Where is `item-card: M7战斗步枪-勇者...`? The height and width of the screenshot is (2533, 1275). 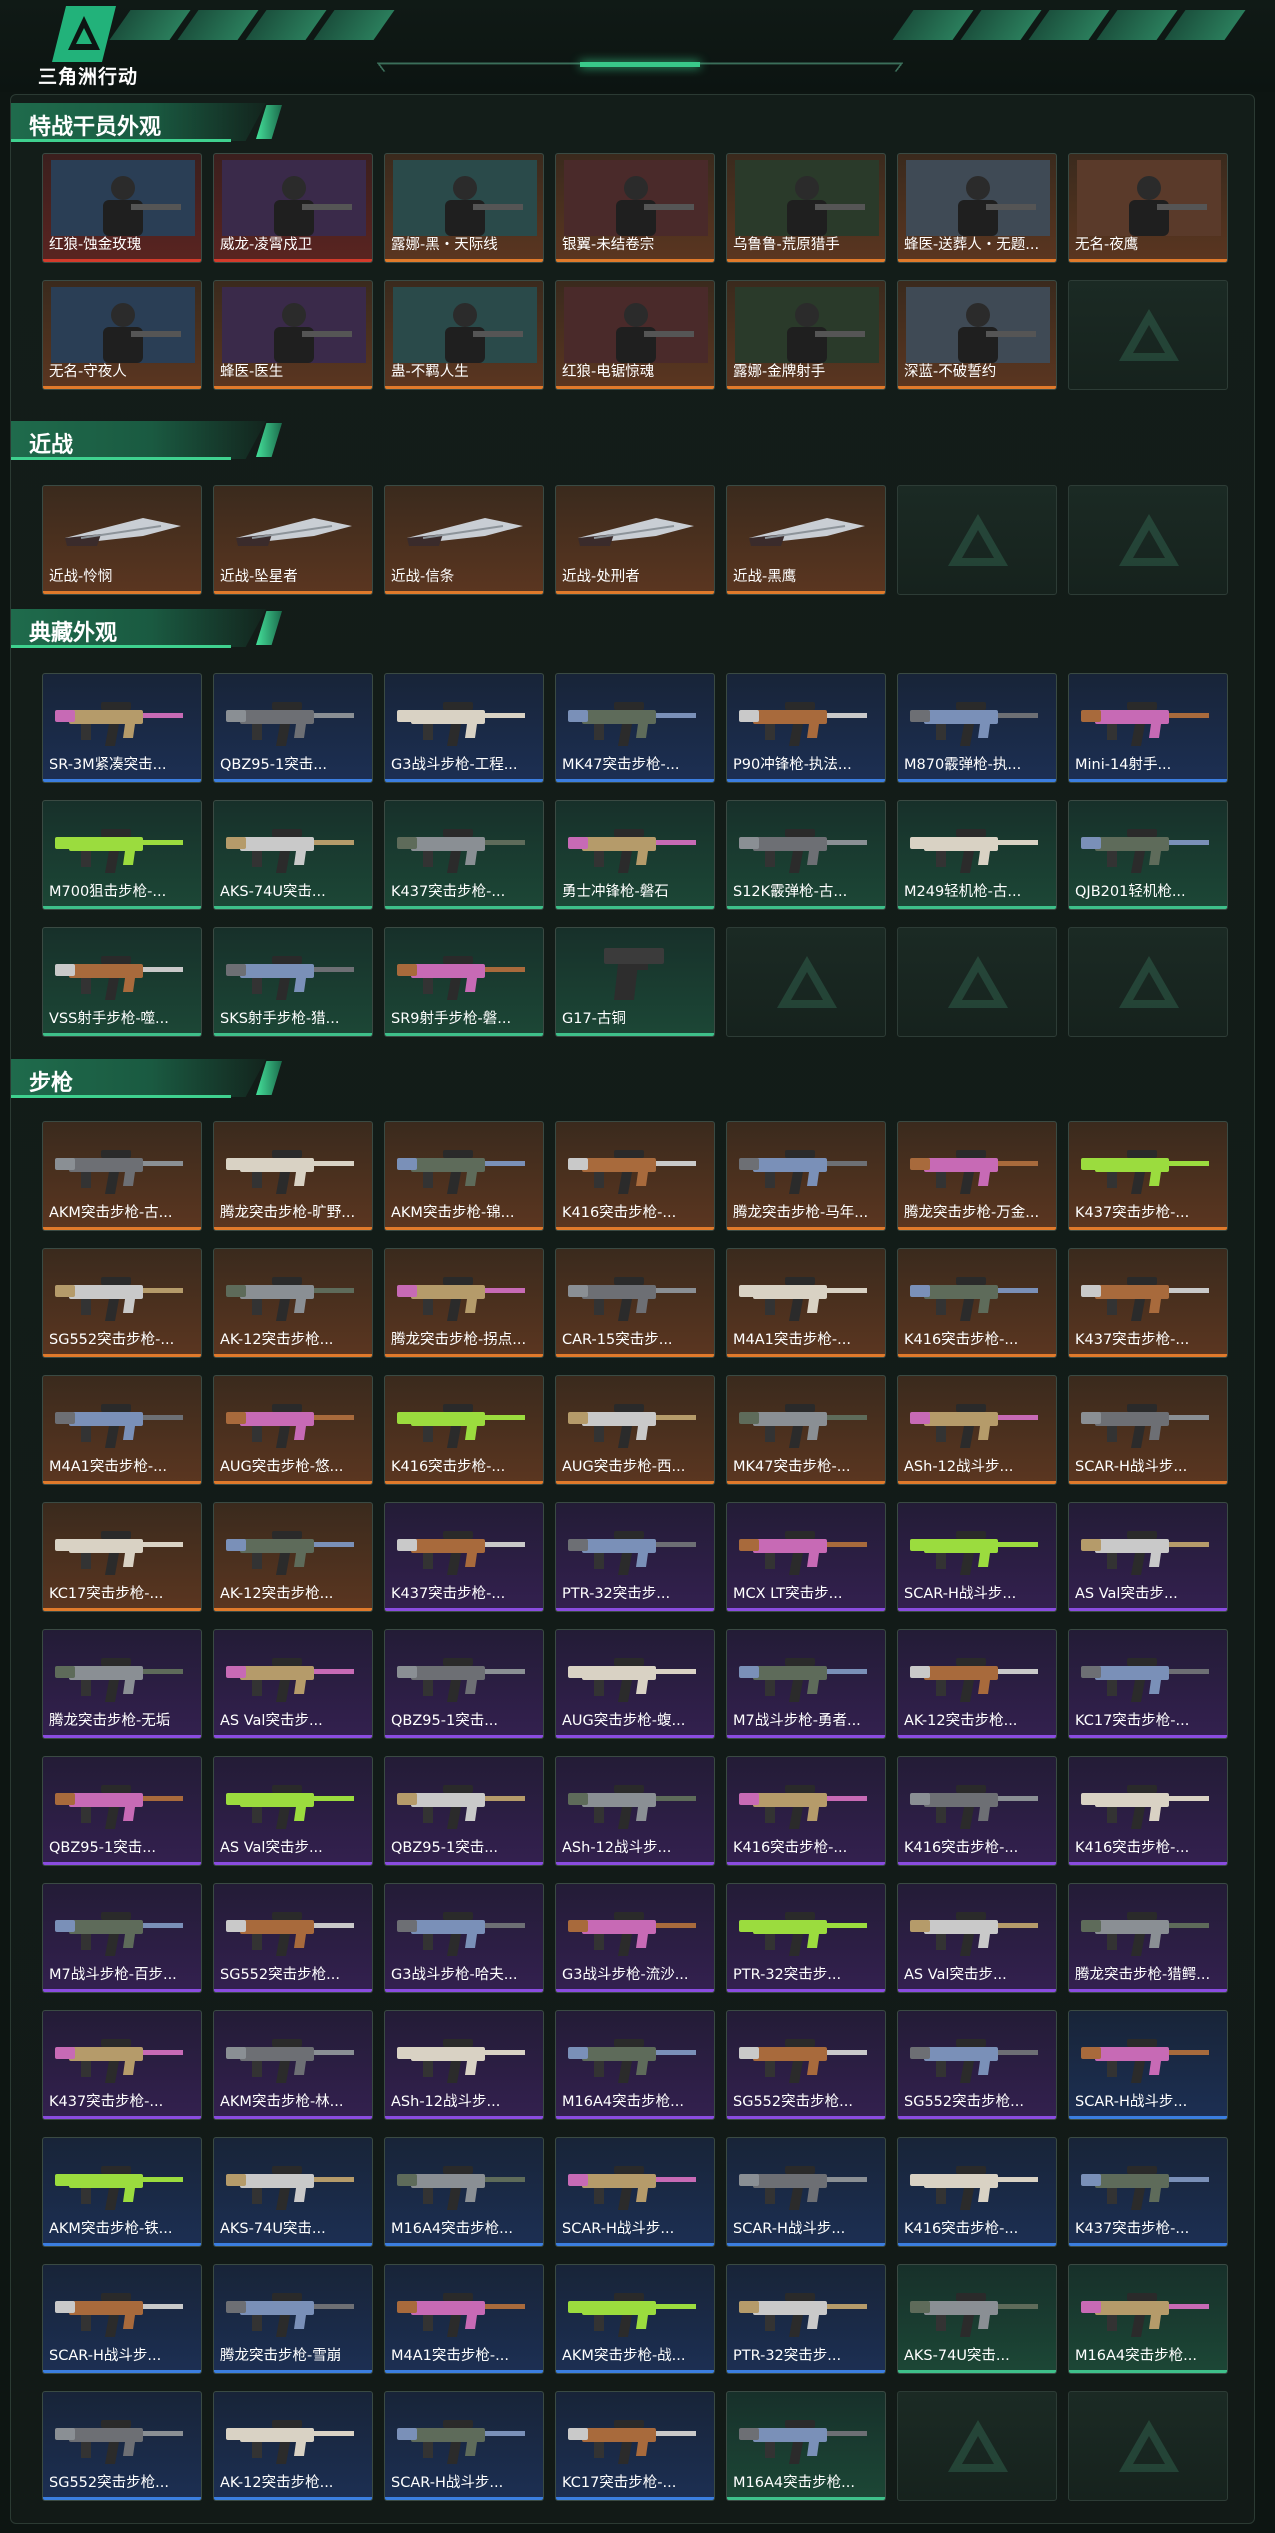 item-card: M7战斗步枪-勇者... is located at coordinates (806, 1684).